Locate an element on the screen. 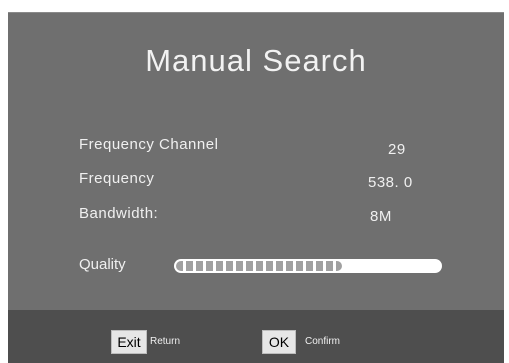  frequency-channel-label: Frequency Channel is located at coordinates (149, 144).